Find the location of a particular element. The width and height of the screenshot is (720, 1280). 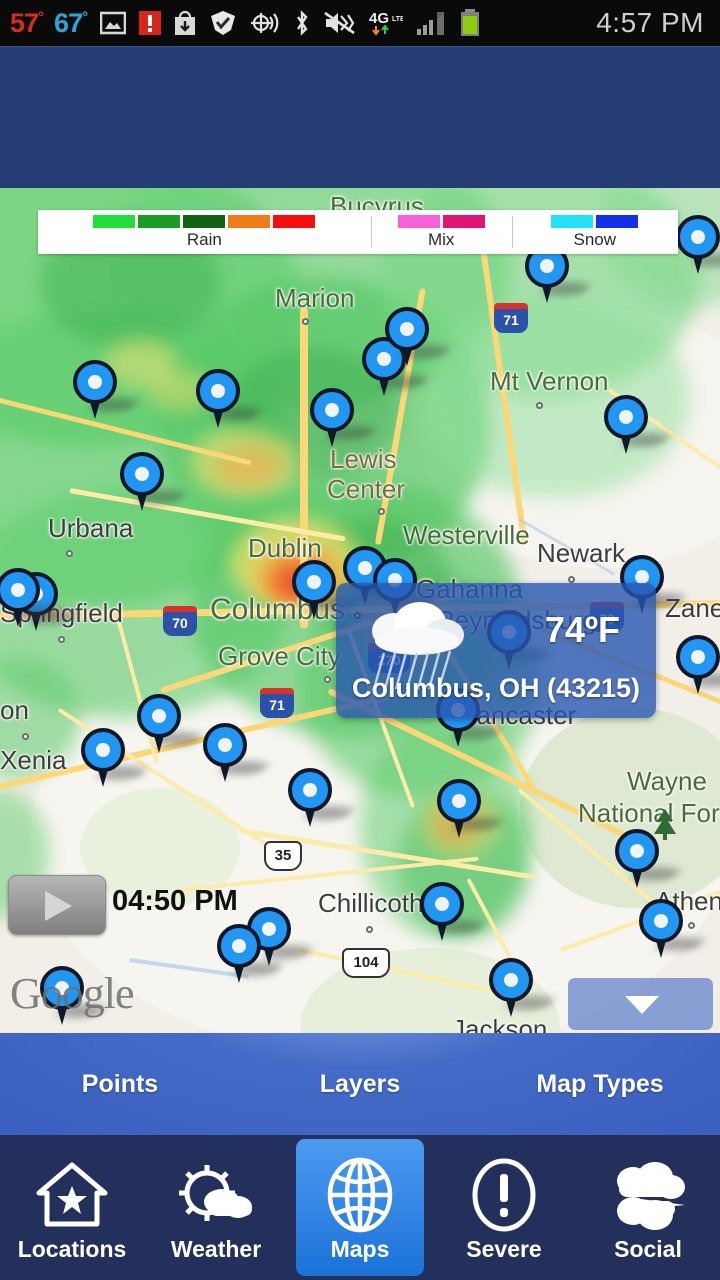

city-label: Westerville is located at coordinates (466, 535).